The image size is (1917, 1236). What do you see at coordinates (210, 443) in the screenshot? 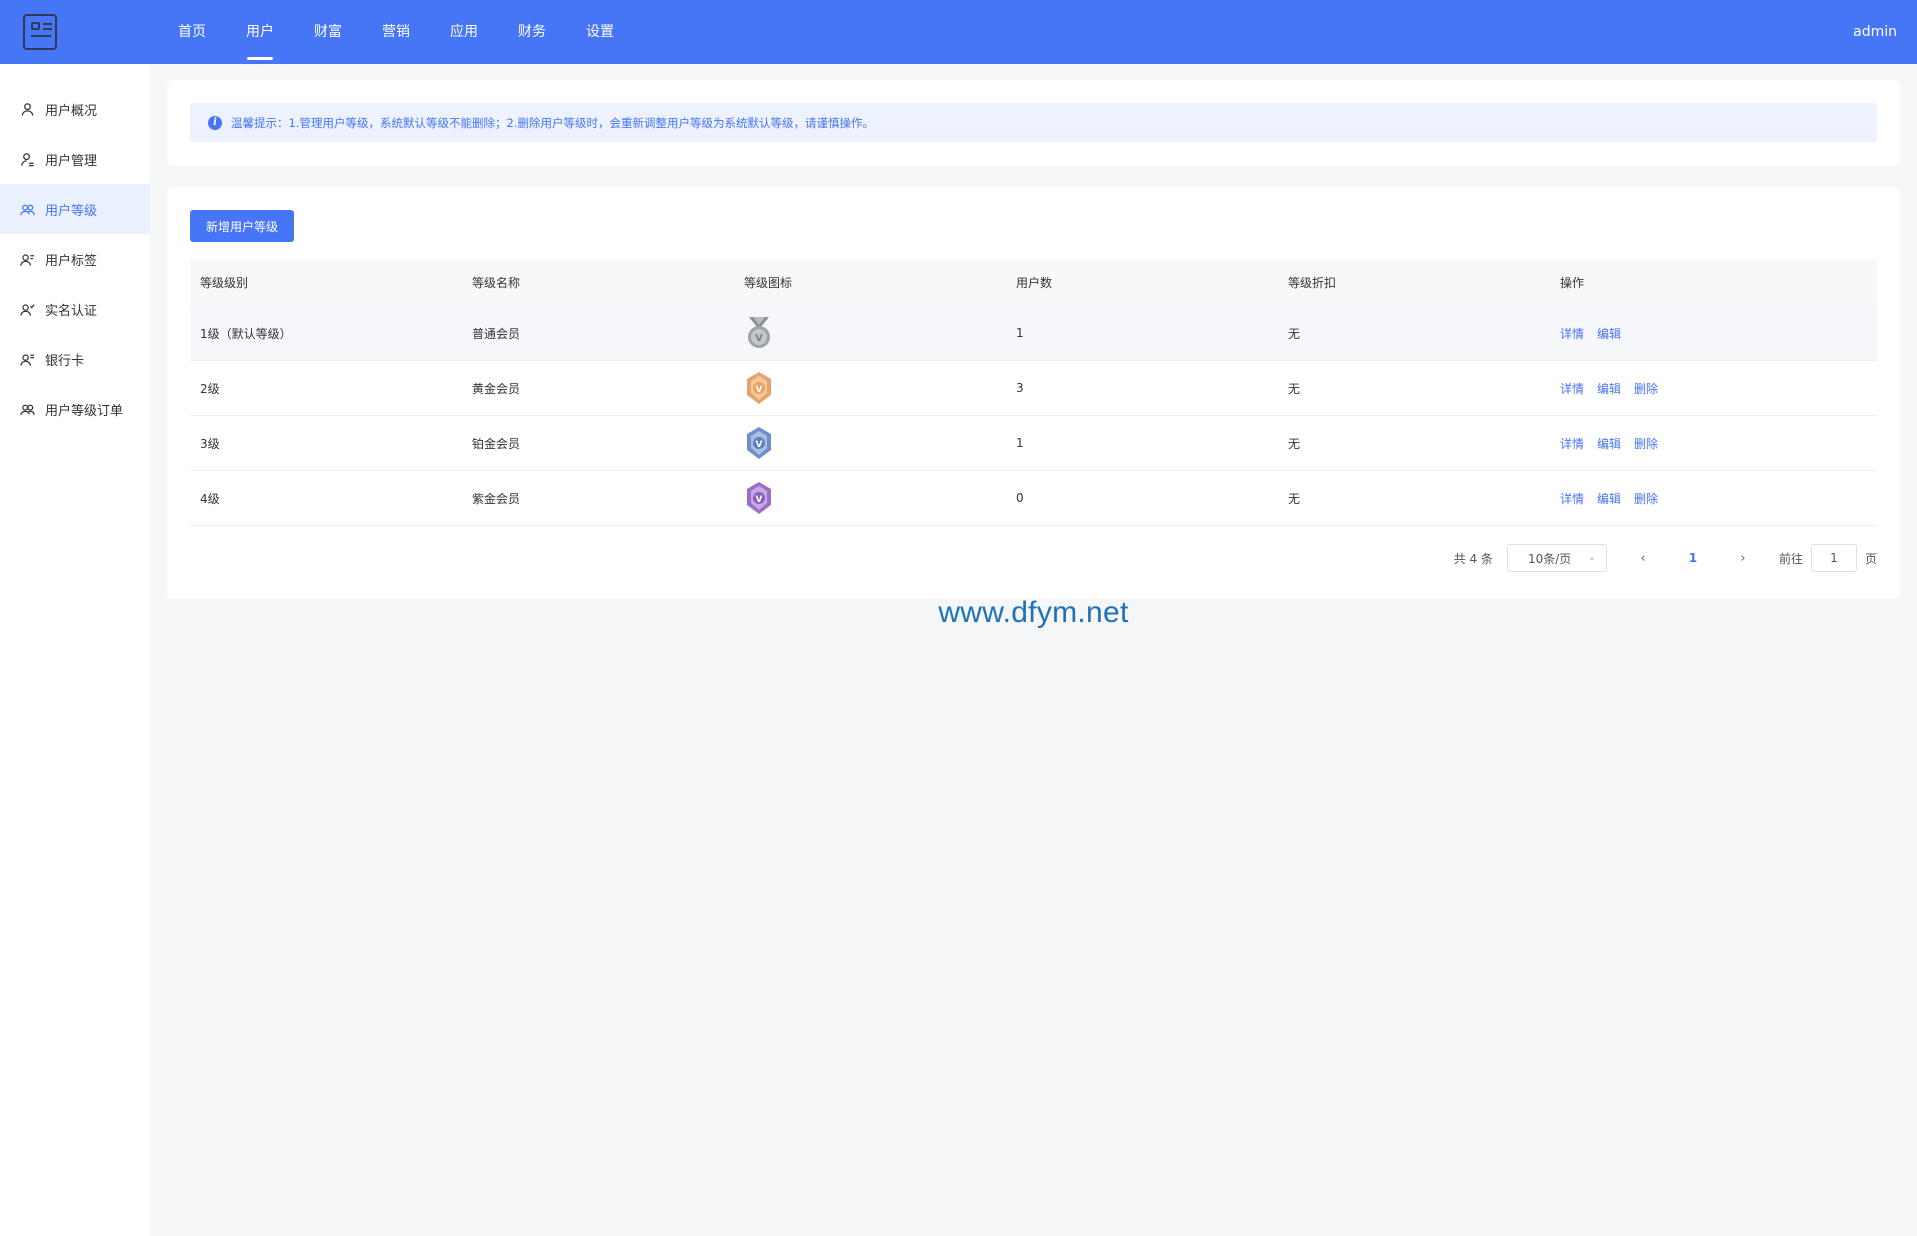
I see `level-cell: 3级` at bounding box center [210, 443].